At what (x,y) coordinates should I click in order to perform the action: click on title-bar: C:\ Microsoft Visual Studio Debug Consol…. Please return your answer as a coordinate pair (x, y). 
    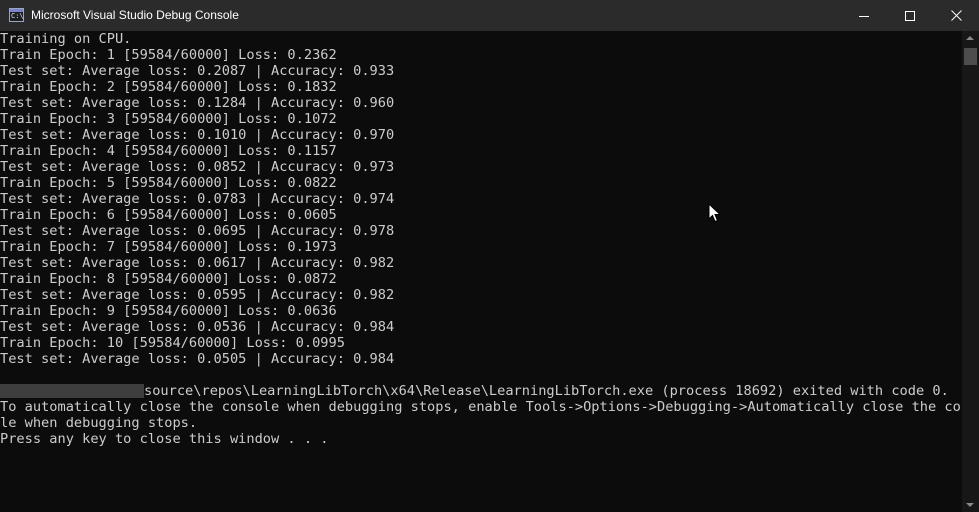
    Looking at the image, I should click on (489, 15).